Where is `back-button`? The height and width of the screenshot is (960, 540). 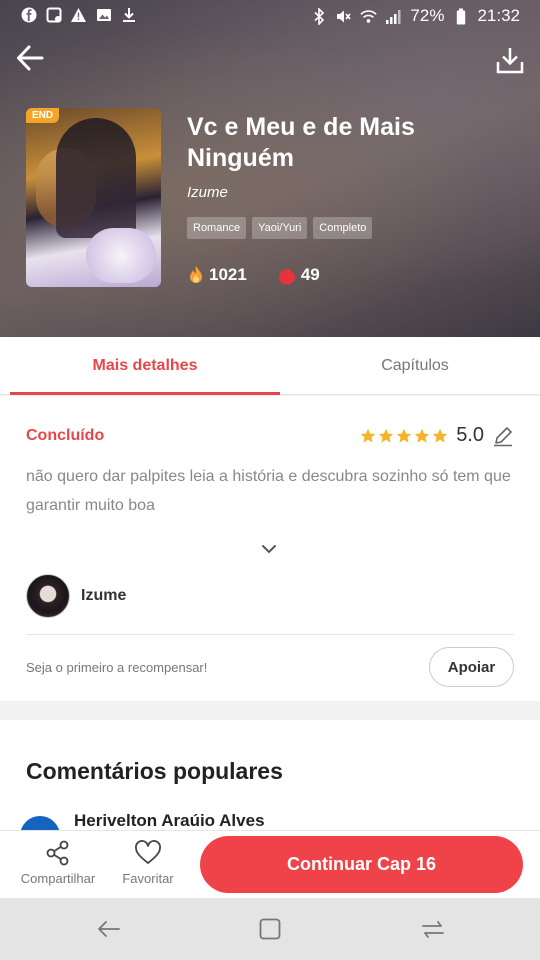
back-button is located at coordinates (30, 58).